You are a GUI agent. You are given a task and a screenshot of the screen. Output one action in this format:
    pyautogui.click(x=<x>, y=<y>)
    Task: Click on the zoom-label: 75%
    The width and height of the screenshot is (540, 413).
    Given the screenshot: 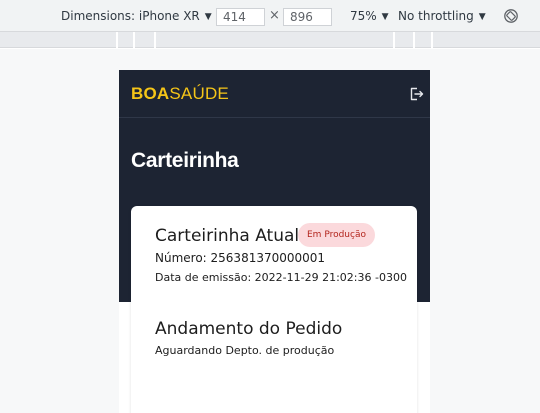 What is the action you would take?
    pyautogui.click(x=363, y=16)
    